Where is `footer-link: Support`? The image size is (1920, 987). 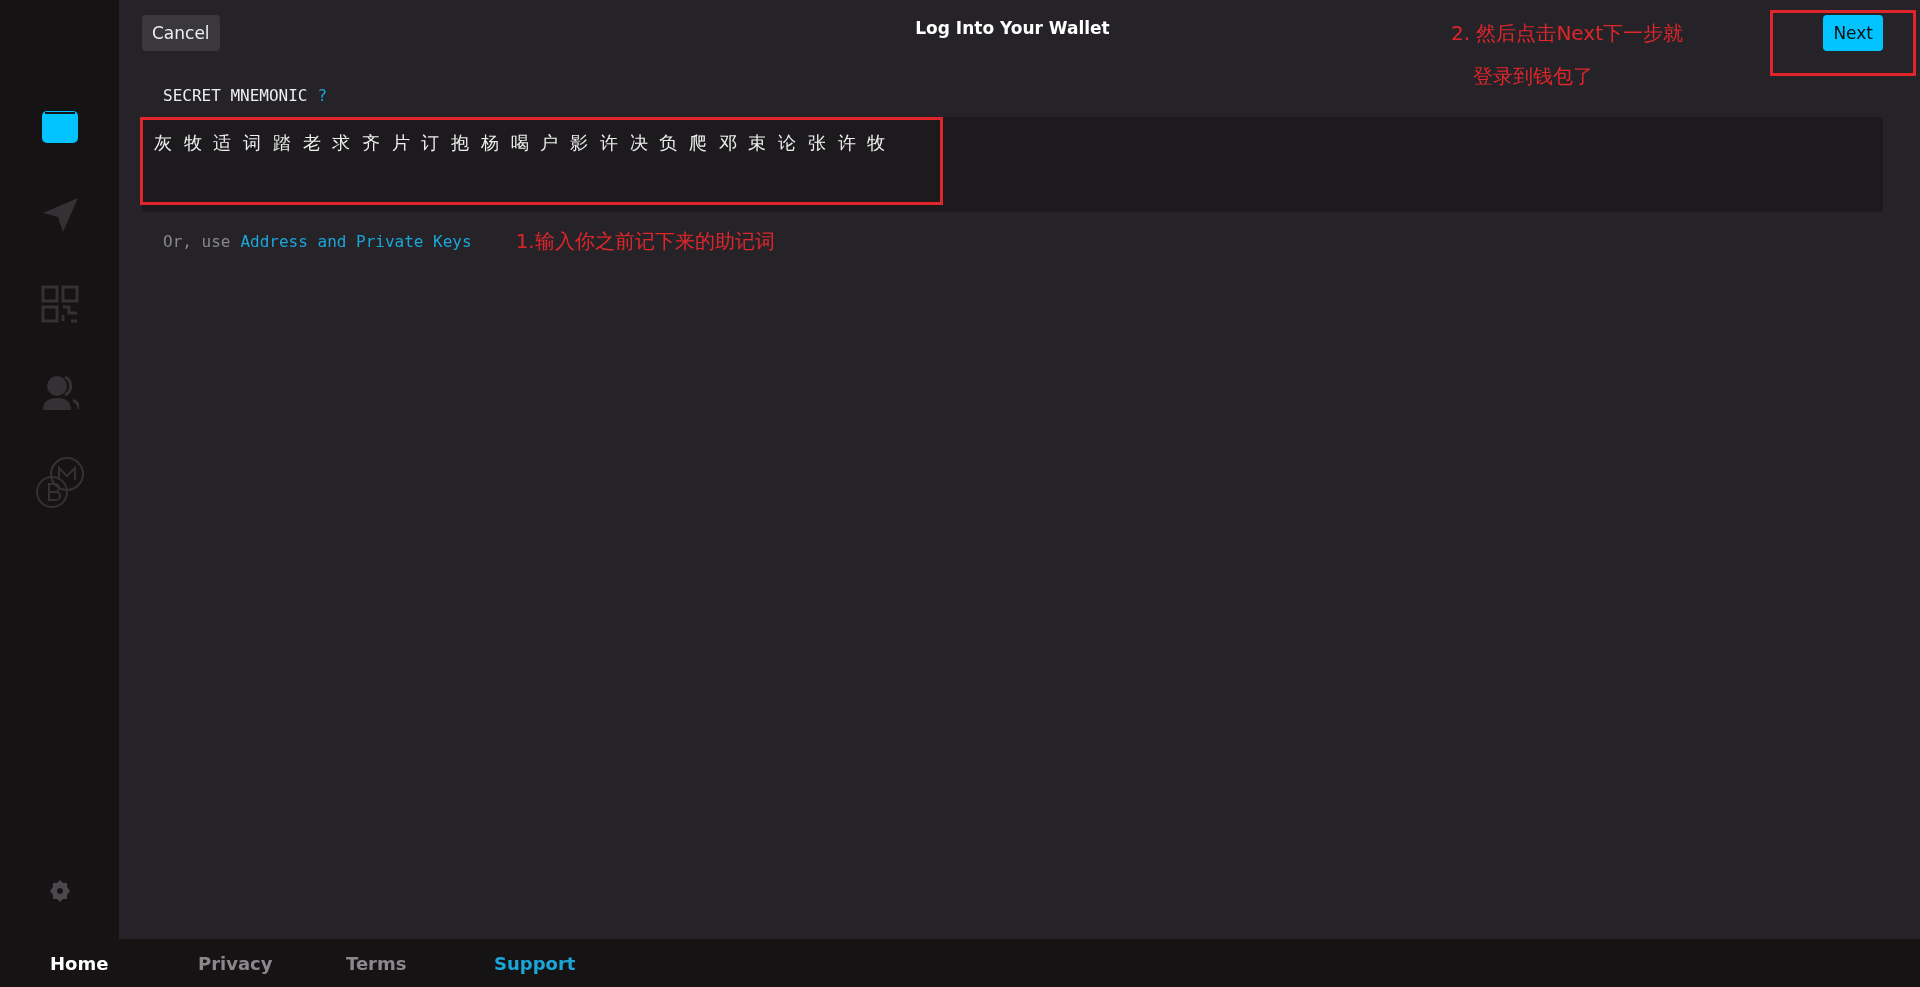
footer-link: Support is located at coordinates (568, 963).